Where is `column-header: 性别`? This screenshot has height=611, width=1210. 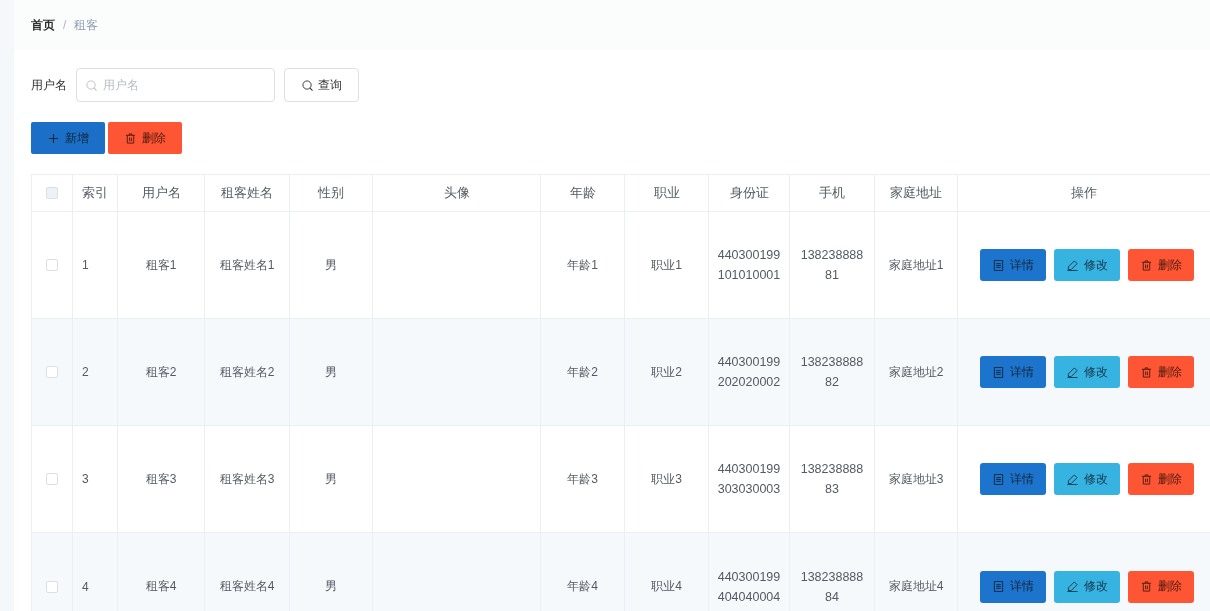 column-header: 性别 is located at coordinates (331, 193).